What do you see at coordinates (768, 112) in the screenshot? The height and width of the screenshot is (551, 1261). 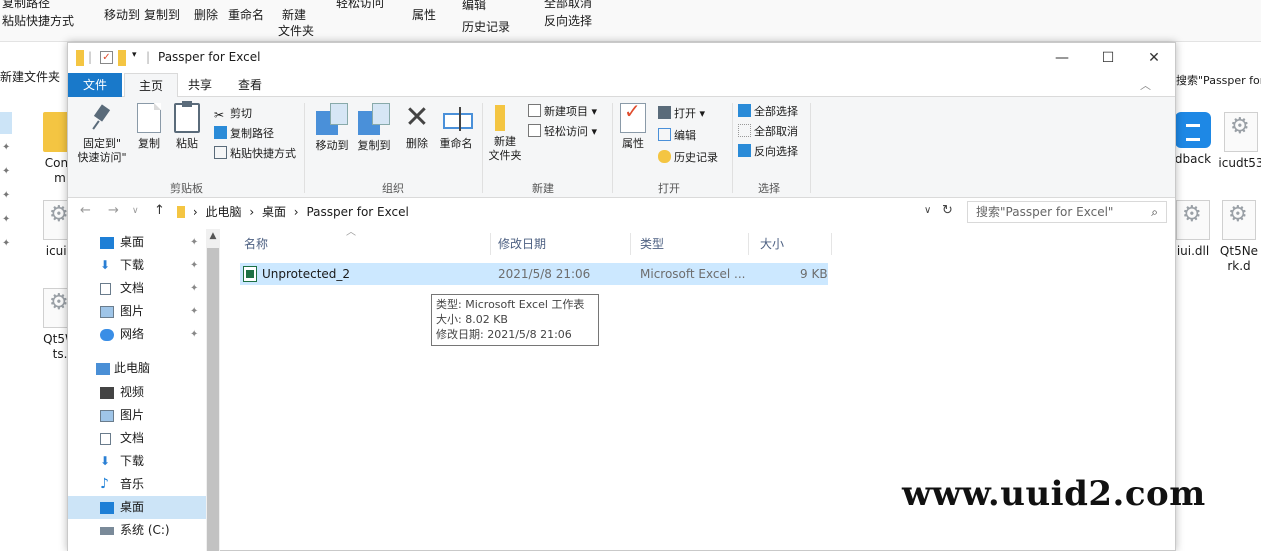 I see `select-all-button: 全部选择` at bounding box center [768, 112].